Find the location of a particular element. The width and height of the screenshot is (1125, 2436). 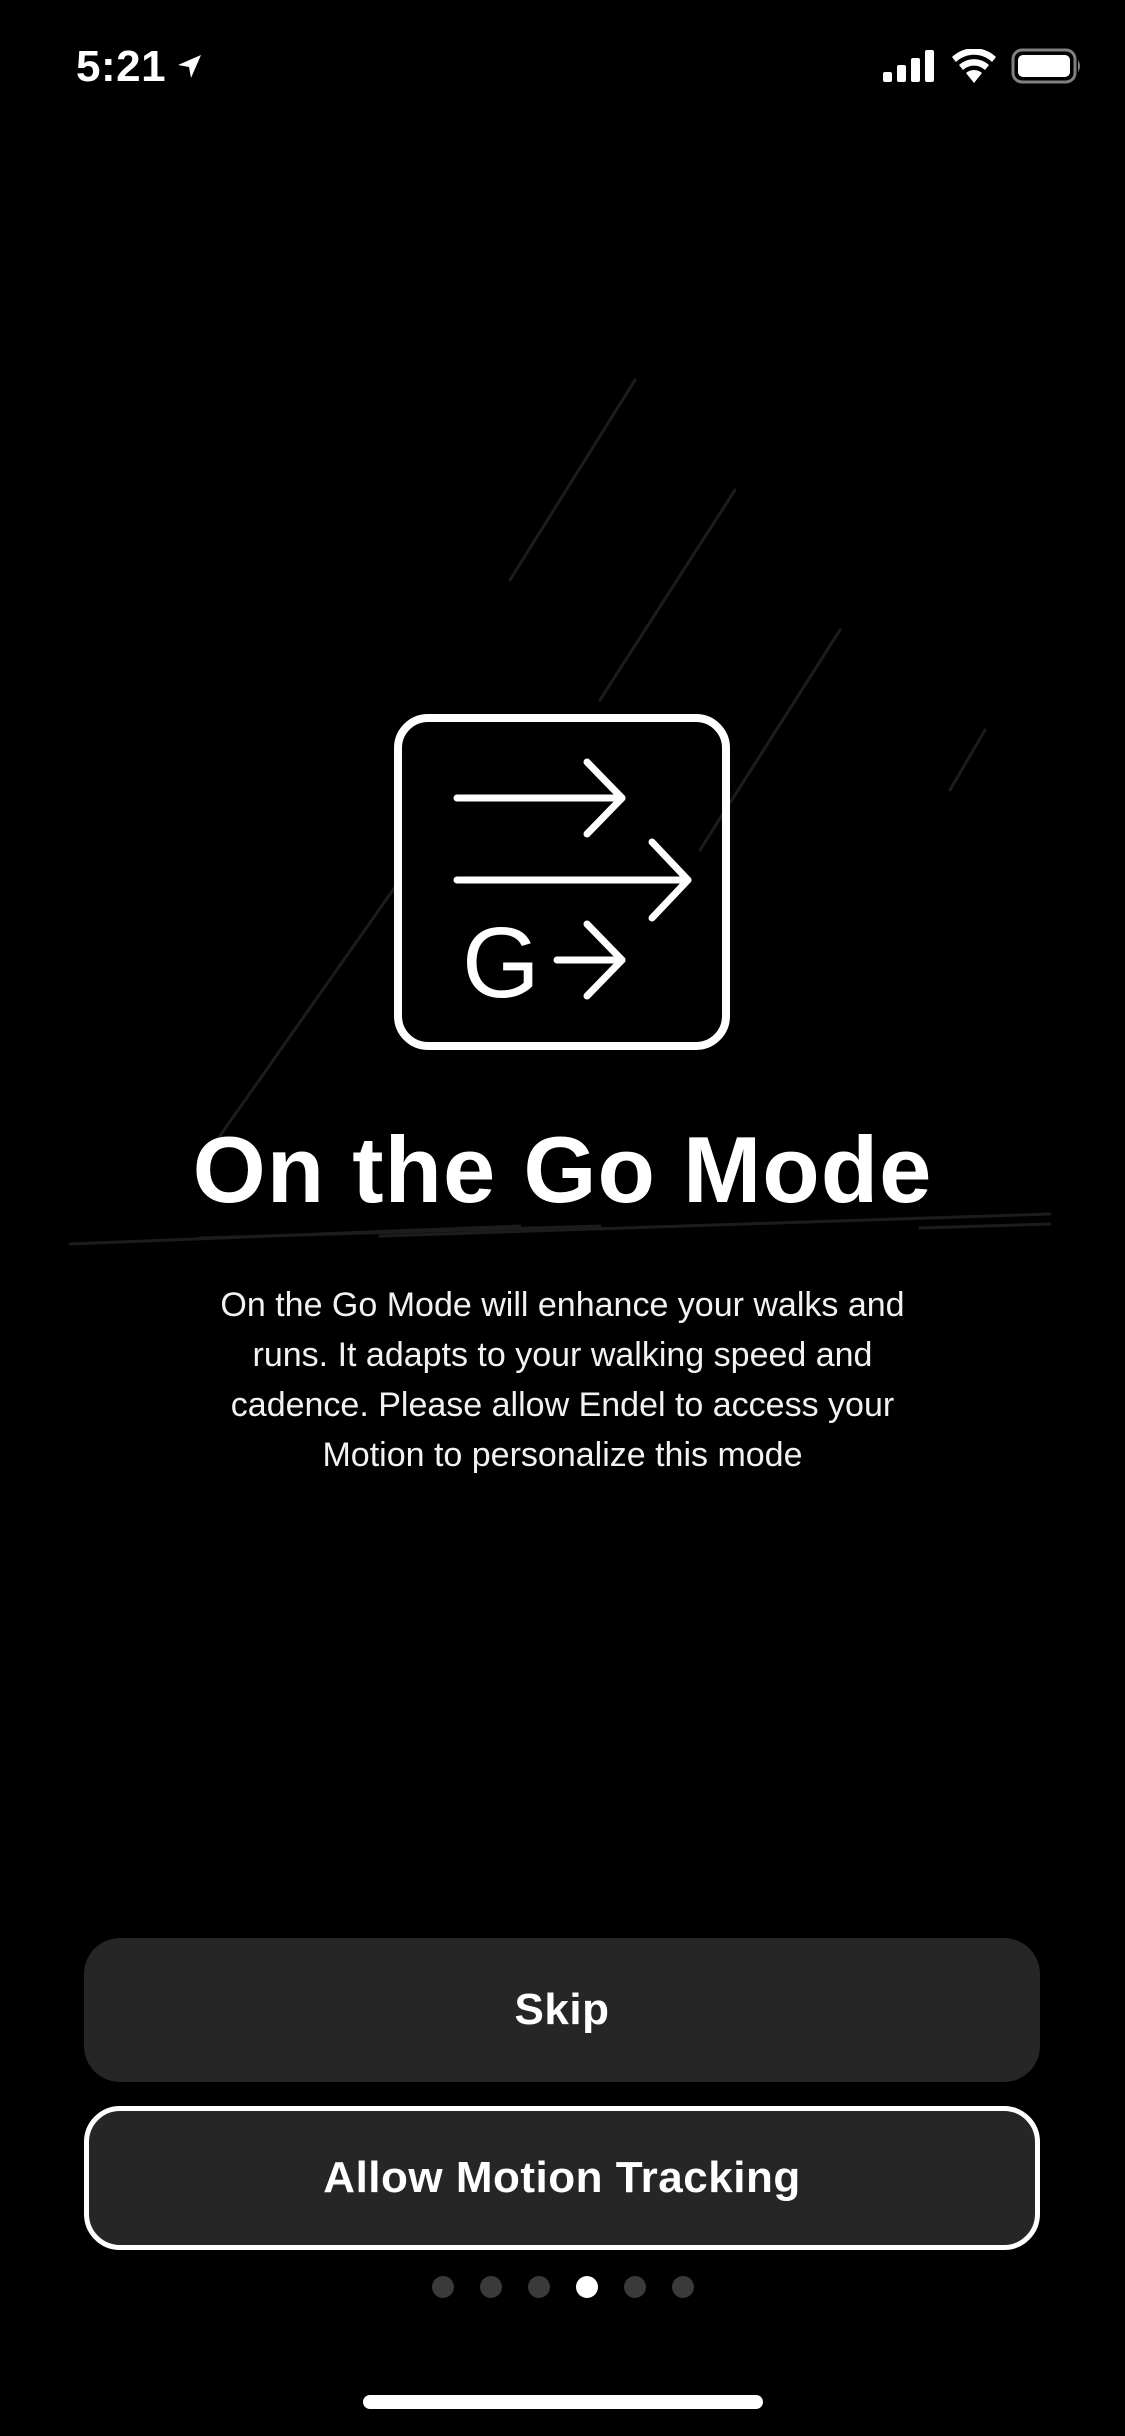

allow-motion-tracking-button: Allow Motion Tracking is located at coordinates (562, 2178).